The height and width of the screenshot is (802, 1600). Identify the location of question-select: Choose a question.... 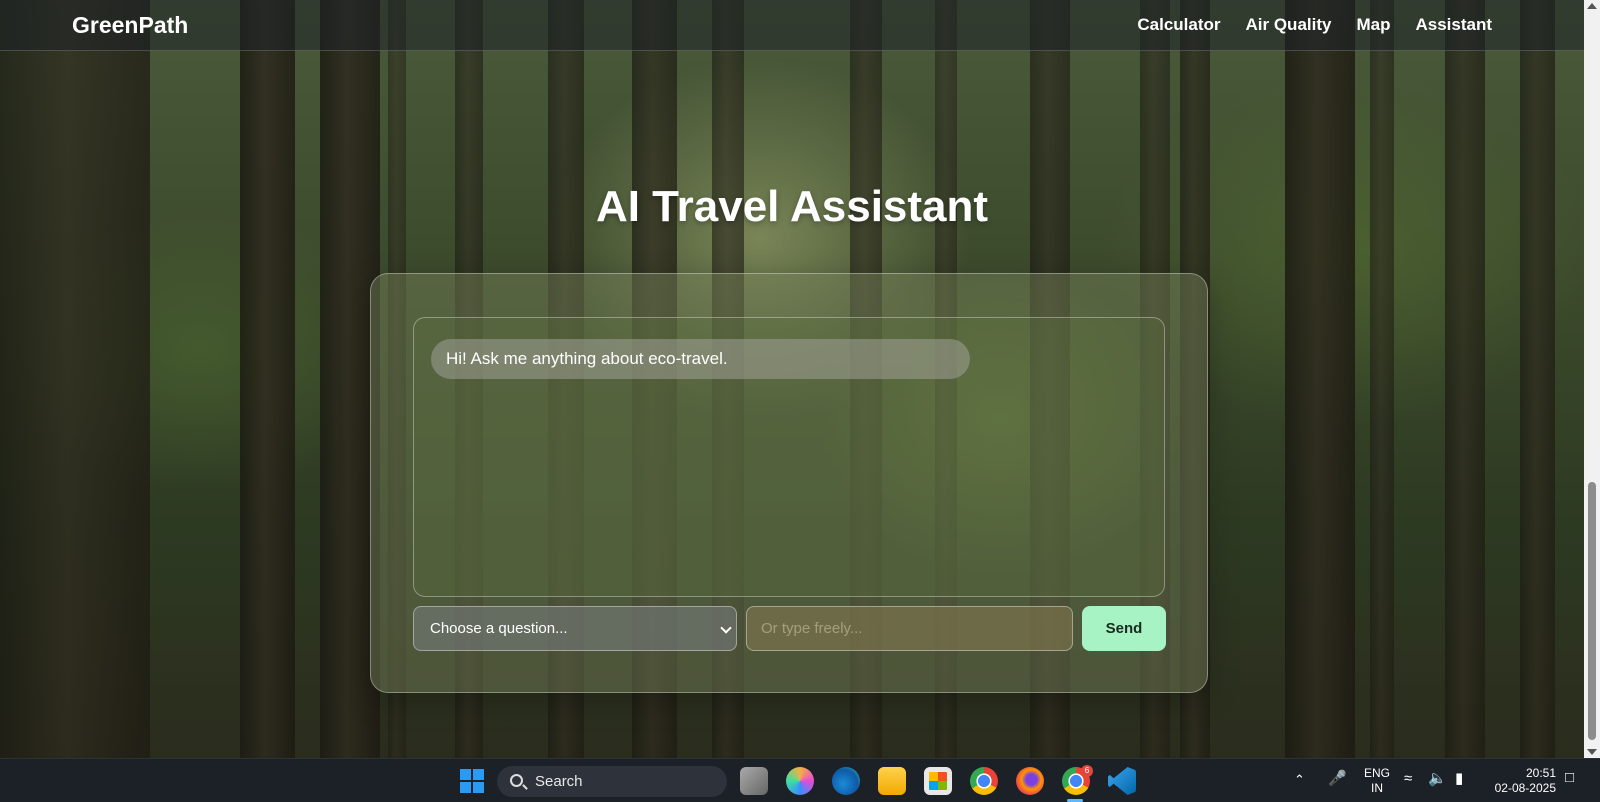
(575, 628).